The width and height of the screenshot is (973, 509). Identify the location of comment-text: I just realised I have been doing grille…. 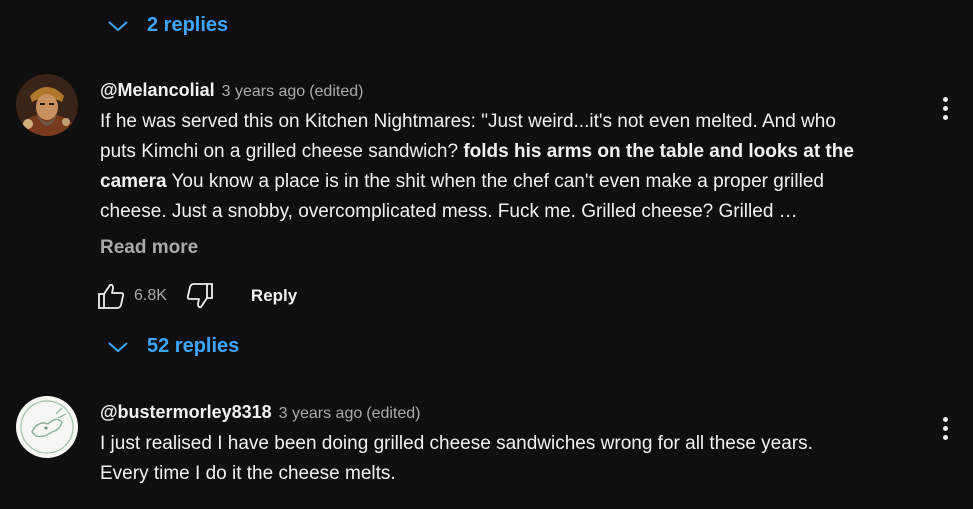
(515, 459).